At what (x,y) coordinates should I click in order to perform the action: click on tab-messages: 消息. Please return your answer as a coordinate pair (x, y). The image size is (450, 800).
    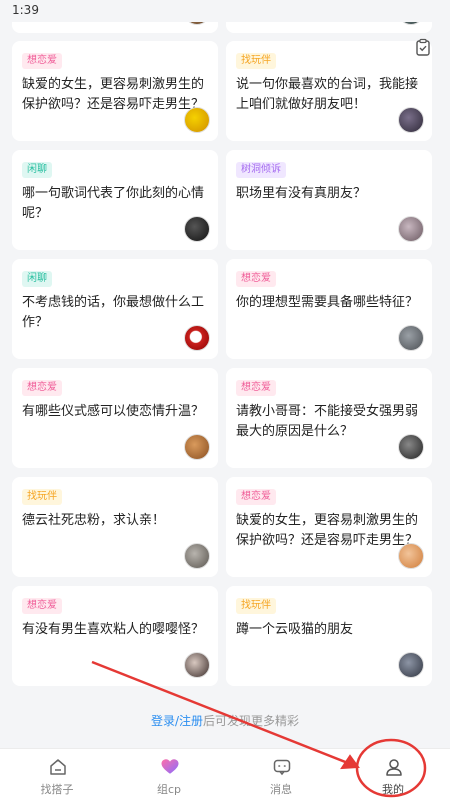
    Looking at the image, I should click on (281, 774).